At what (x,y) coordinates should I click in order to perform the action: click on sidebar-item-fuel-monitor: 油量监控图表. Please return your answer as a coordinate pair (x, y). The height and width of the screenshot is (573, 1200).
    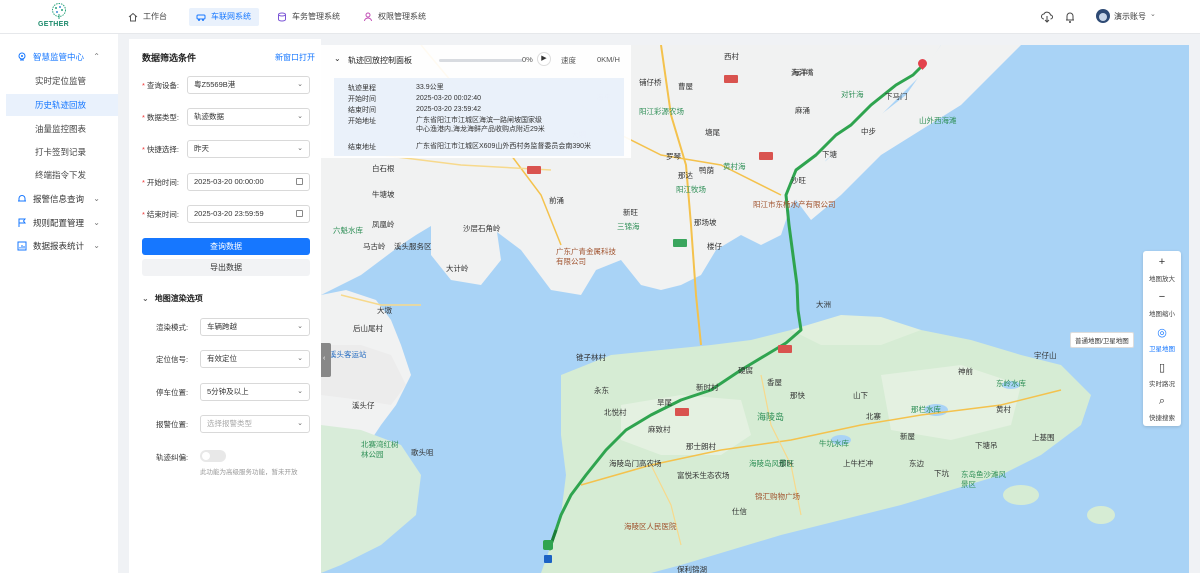
    Looking at the image, I should click on (62, 129).